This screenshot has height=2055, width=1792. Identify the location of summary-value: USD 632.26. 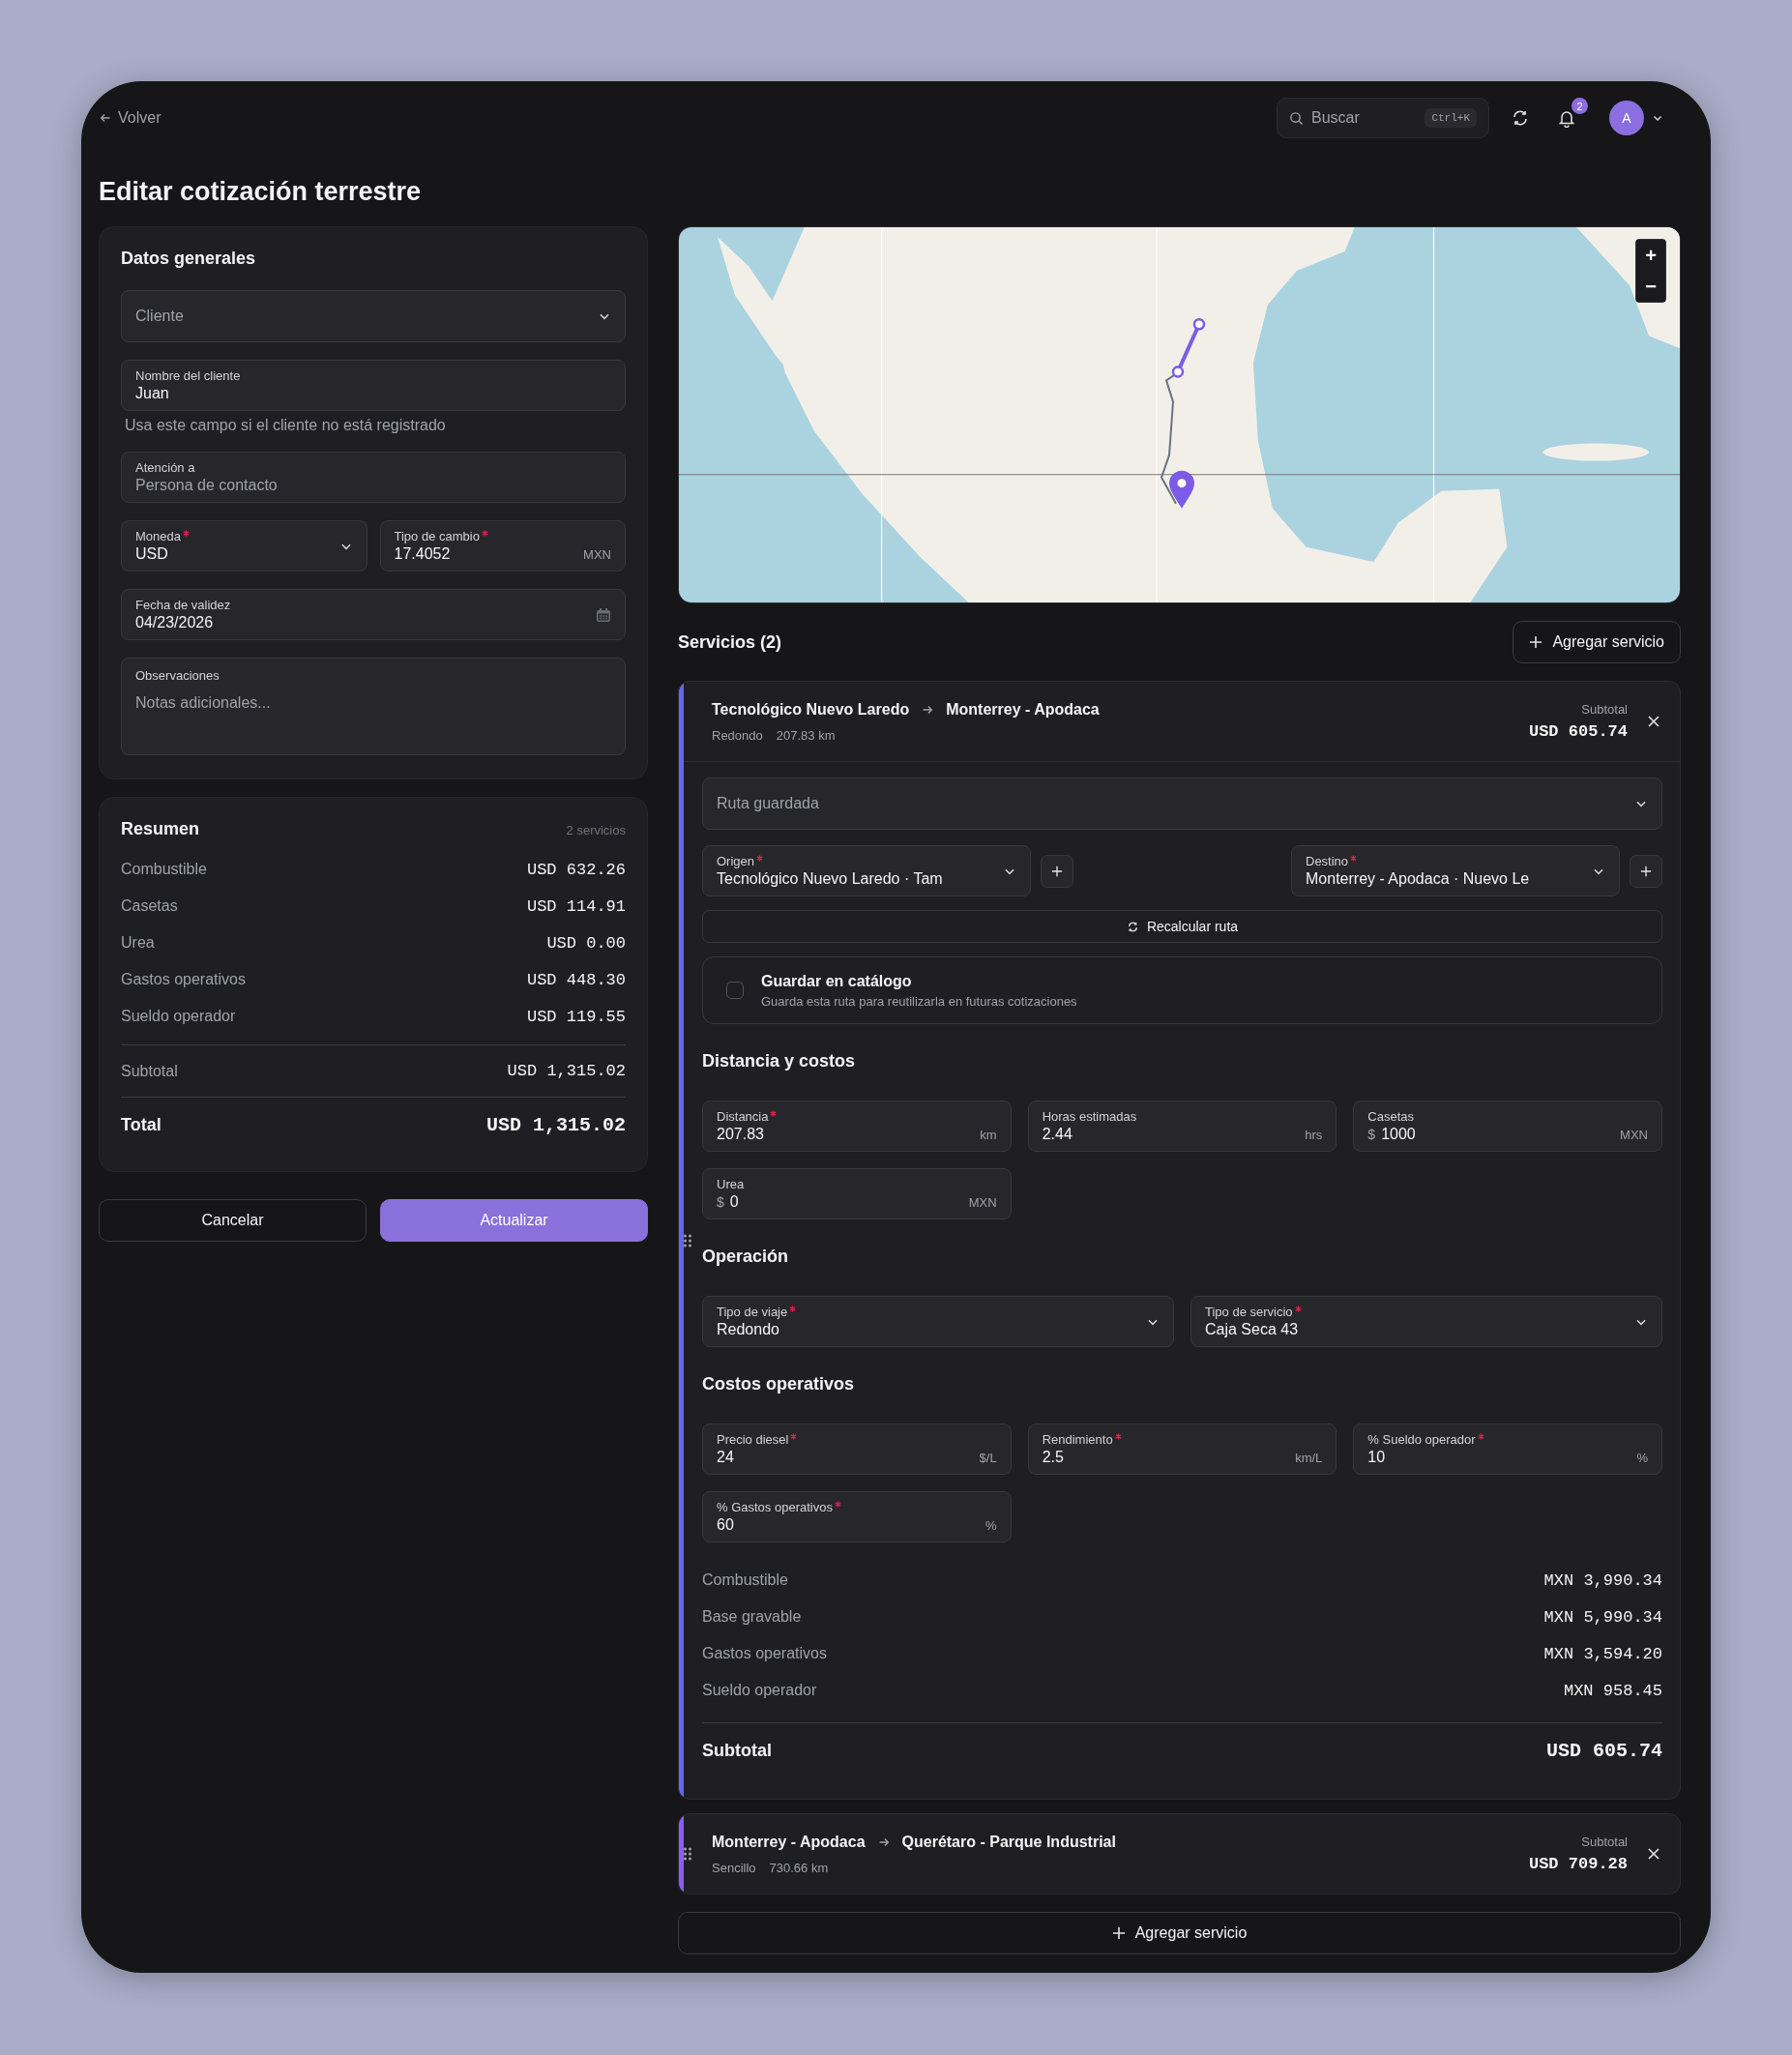
(576, 869).